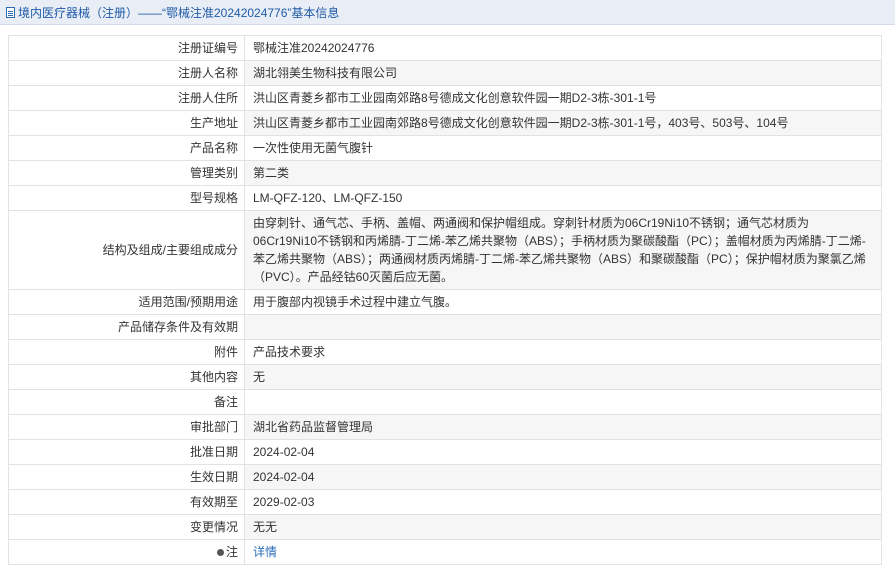 Image resolution: width=895 pixels, height=565 pixels. I want to click on table-row: 产品储存条件及有效期, so click(445, 327).